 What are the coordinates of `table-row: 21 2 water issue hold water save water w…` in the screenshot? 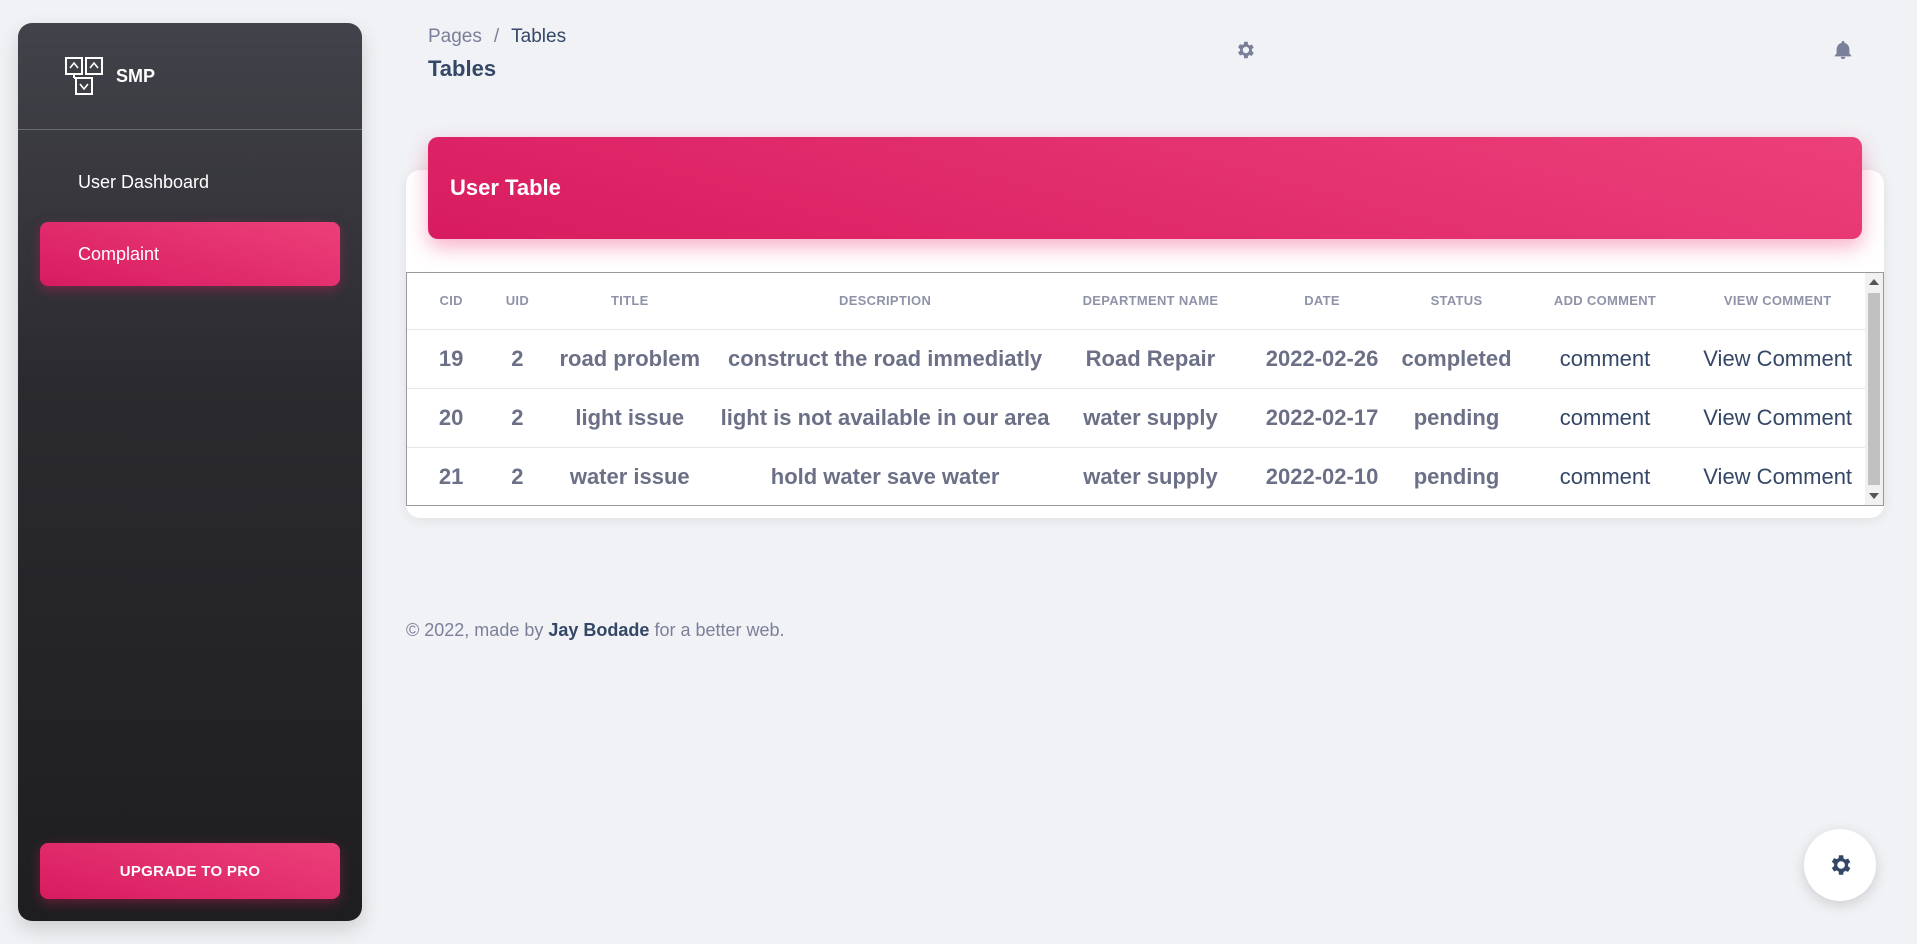 It's located at (1136, 476).